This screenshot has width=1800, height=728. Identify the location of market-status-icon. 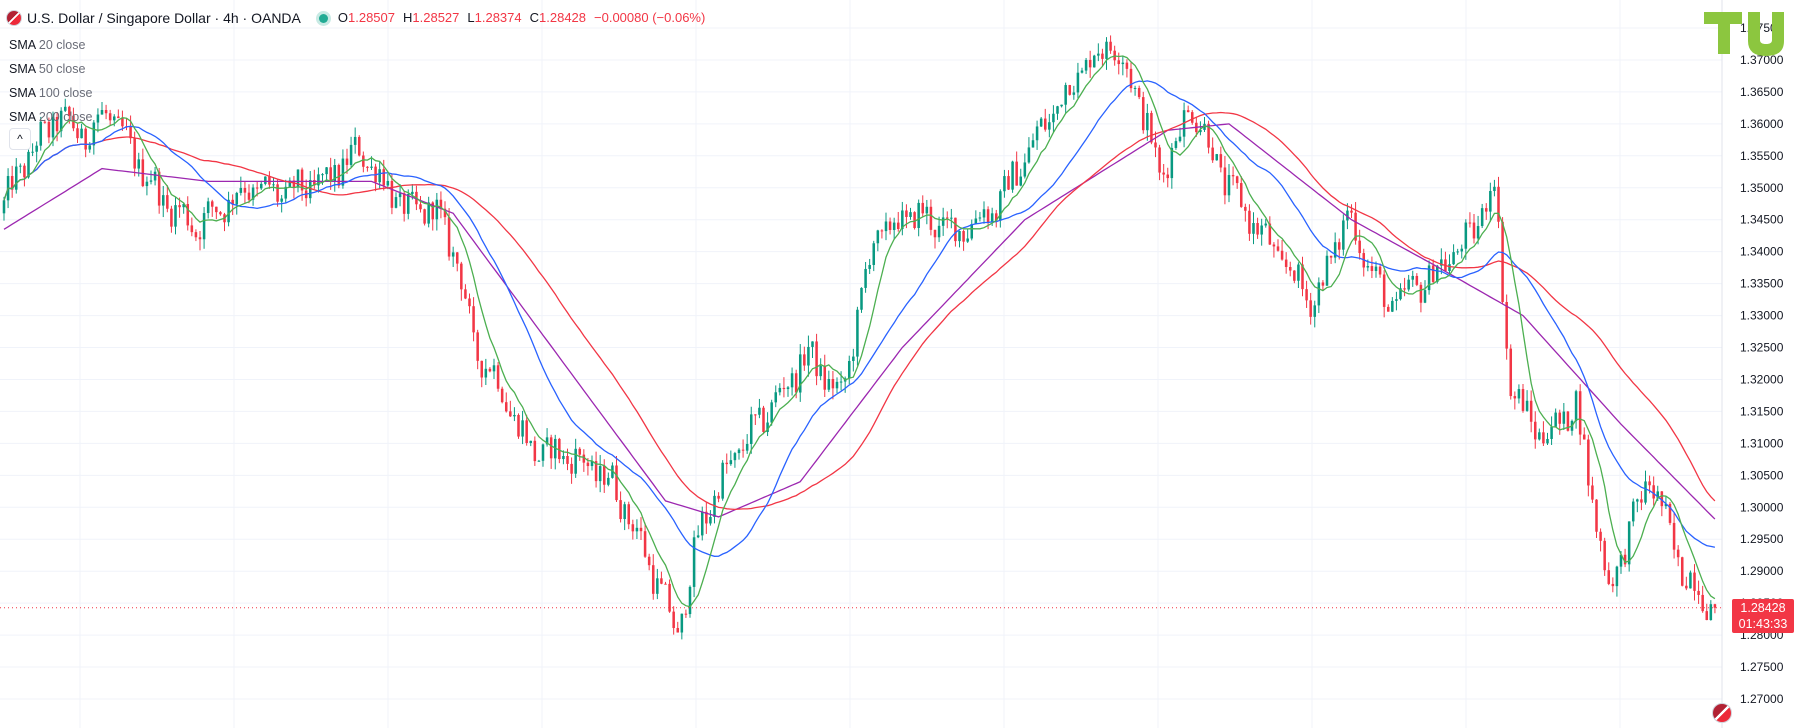
(323, 18).